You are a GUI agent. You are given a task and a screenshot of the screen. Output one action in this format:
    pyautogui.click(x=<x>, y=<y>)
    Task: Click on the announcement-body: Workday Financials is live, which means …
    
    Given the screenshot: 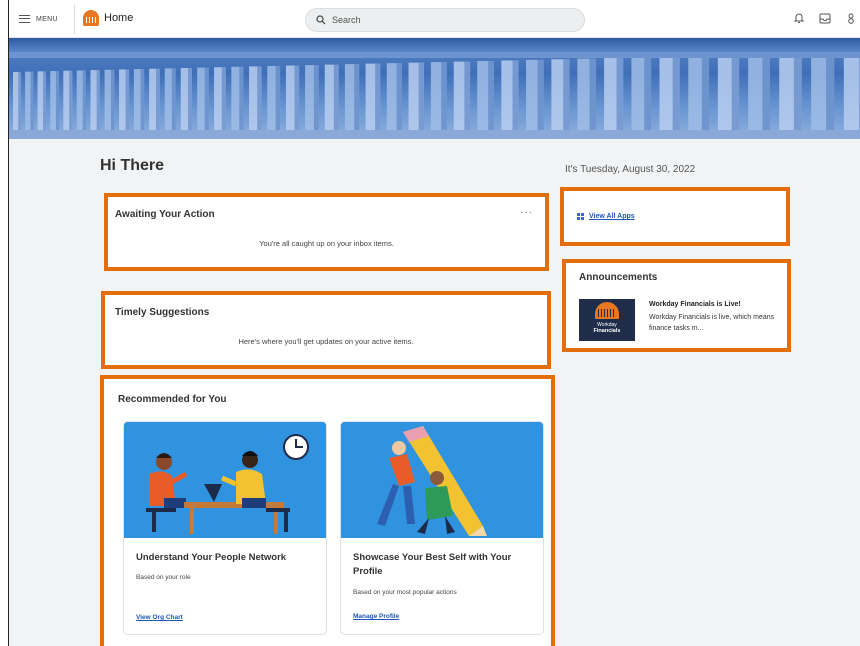 What is the action you would take?
    pyautogui.click(x=712, y=323)
    